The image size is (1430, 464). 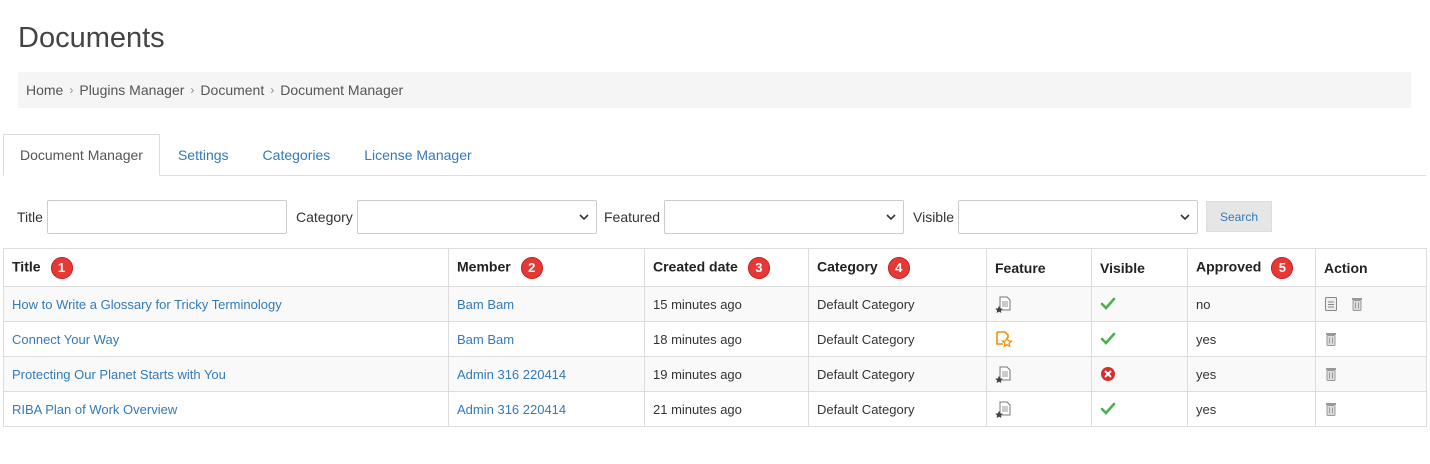 I want to click on breadcrumb-document-manager: Document Manager, so click(x=342, y=90).